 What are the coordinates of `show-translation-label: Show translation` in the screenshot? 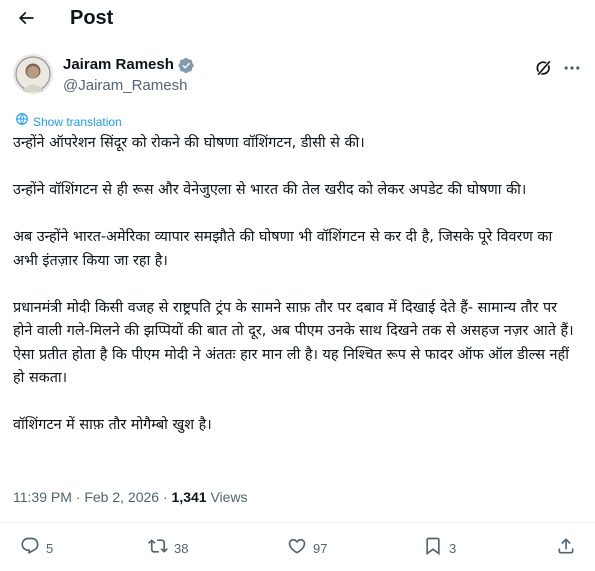 It's located at (77, 121).